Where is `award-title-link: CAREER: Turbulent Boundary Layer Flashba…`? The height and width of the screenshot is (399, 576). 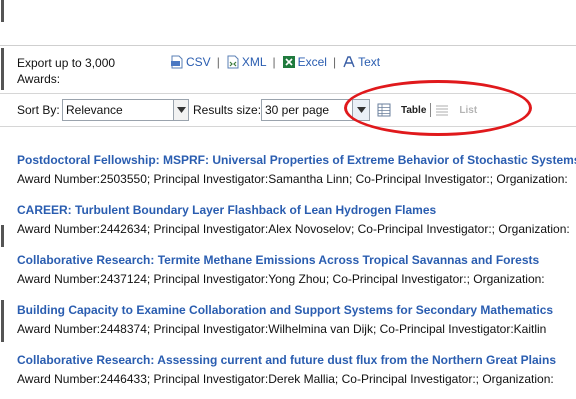 award-title-link: CAREER: Turbulent Boundary Layer Flashba… is located at coordinates (296, 210).